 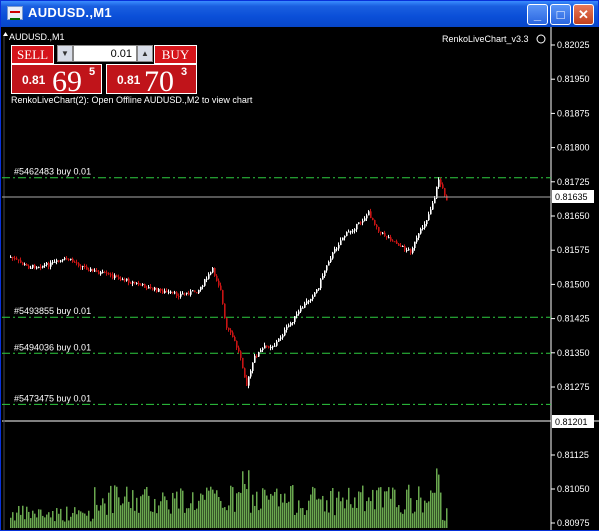 What do you see at coordinates (65, 53) in the screenshot?
I see `lot-decrease-button: ▼` at bounding box center [65, 53].